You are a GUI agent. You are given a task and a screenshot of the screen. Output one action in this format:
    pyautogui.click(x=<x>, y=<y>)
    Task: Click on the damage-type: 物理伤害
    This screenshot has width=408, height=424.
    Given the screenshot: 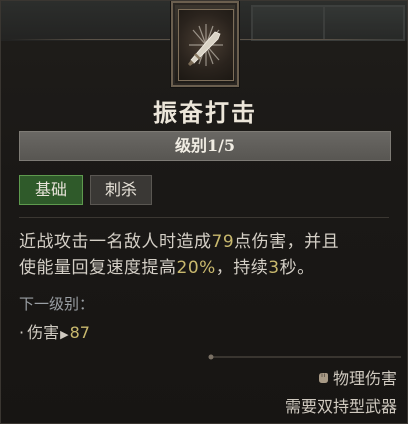 What is the action you would take?
    pyautogui.click(x=356, y=377)
    